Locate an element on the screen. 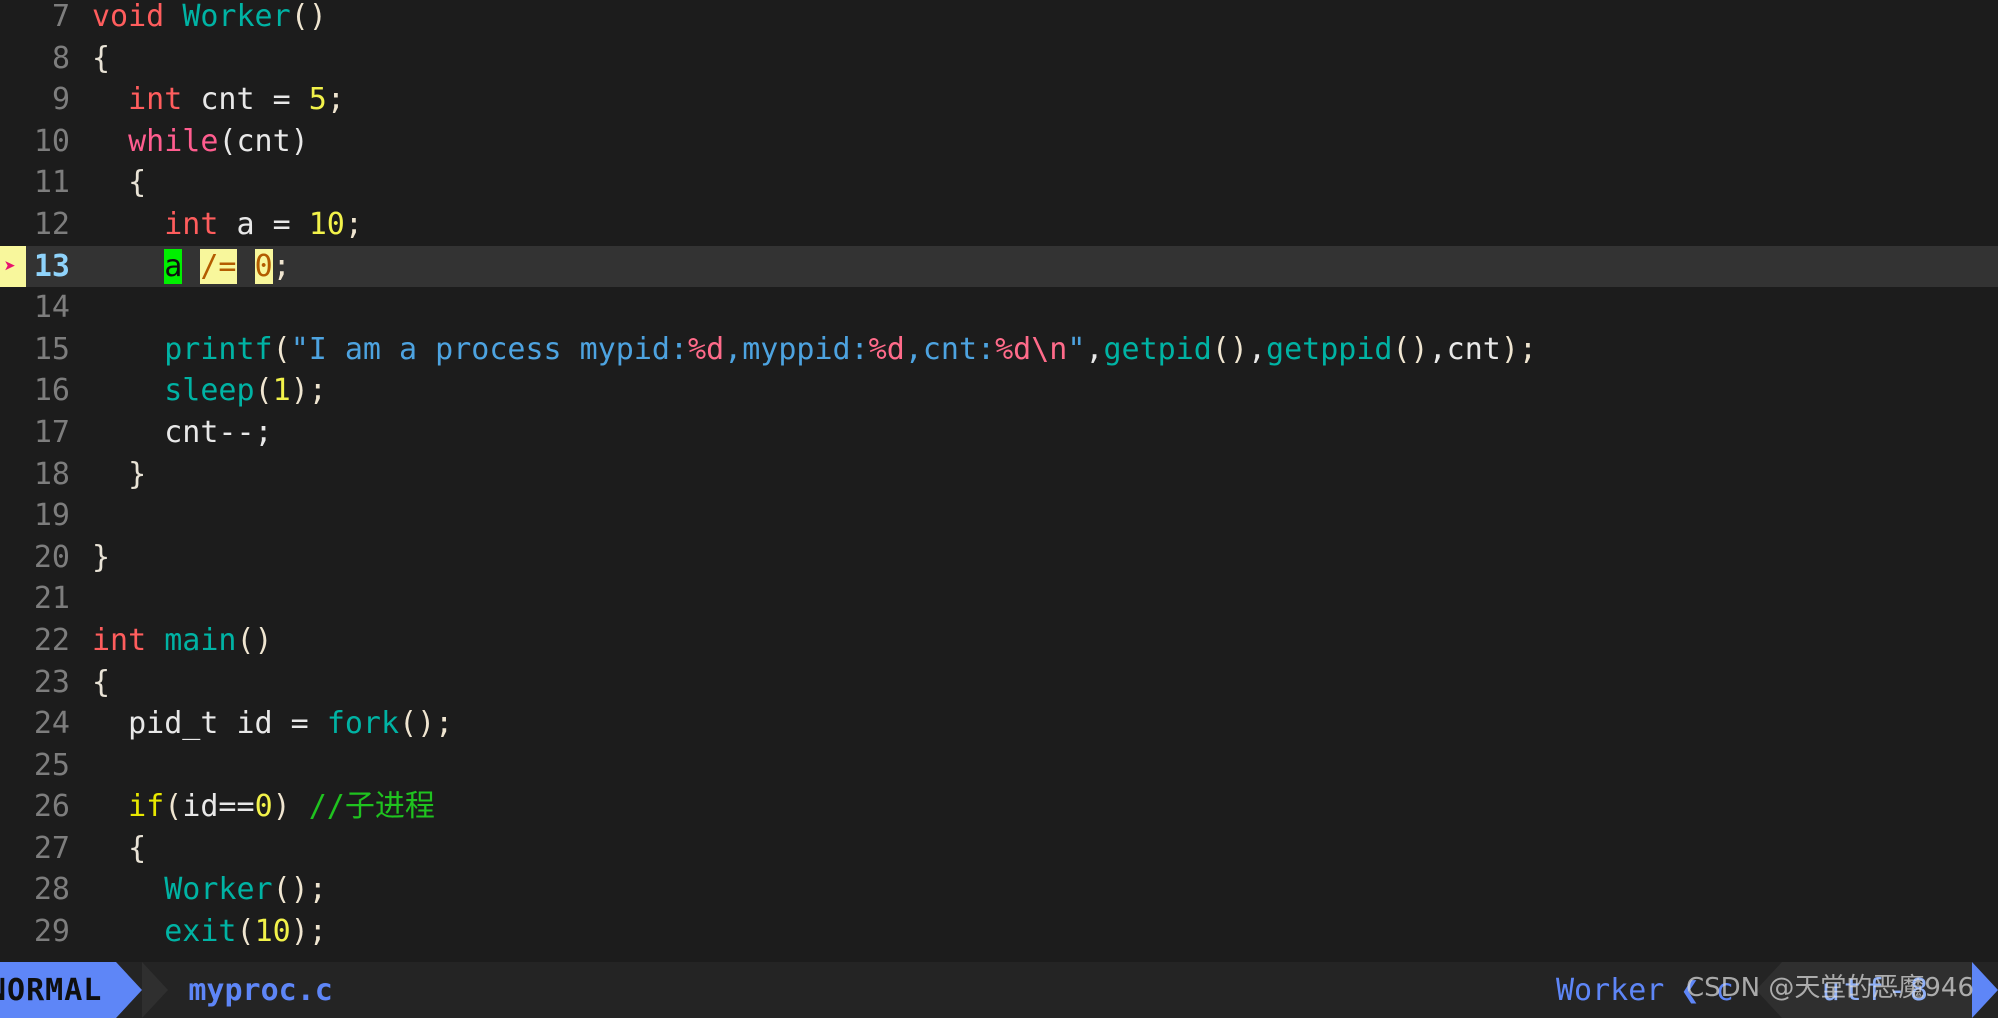  token-number: 5 is located at coordinates (317, 100).